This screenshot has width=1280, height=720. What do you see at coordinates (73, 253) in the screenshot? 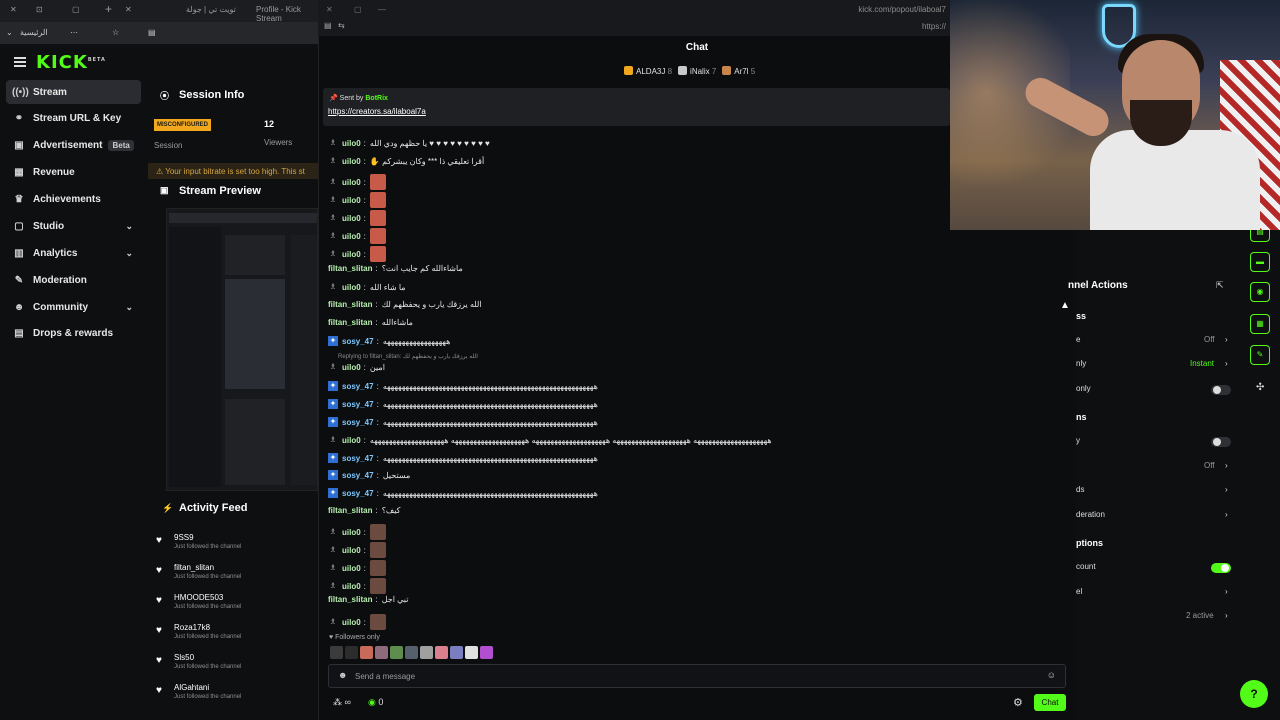
I see `sidebar-item-analytics: ▥ Analytics ⌄` at bounding box center [73, 253].